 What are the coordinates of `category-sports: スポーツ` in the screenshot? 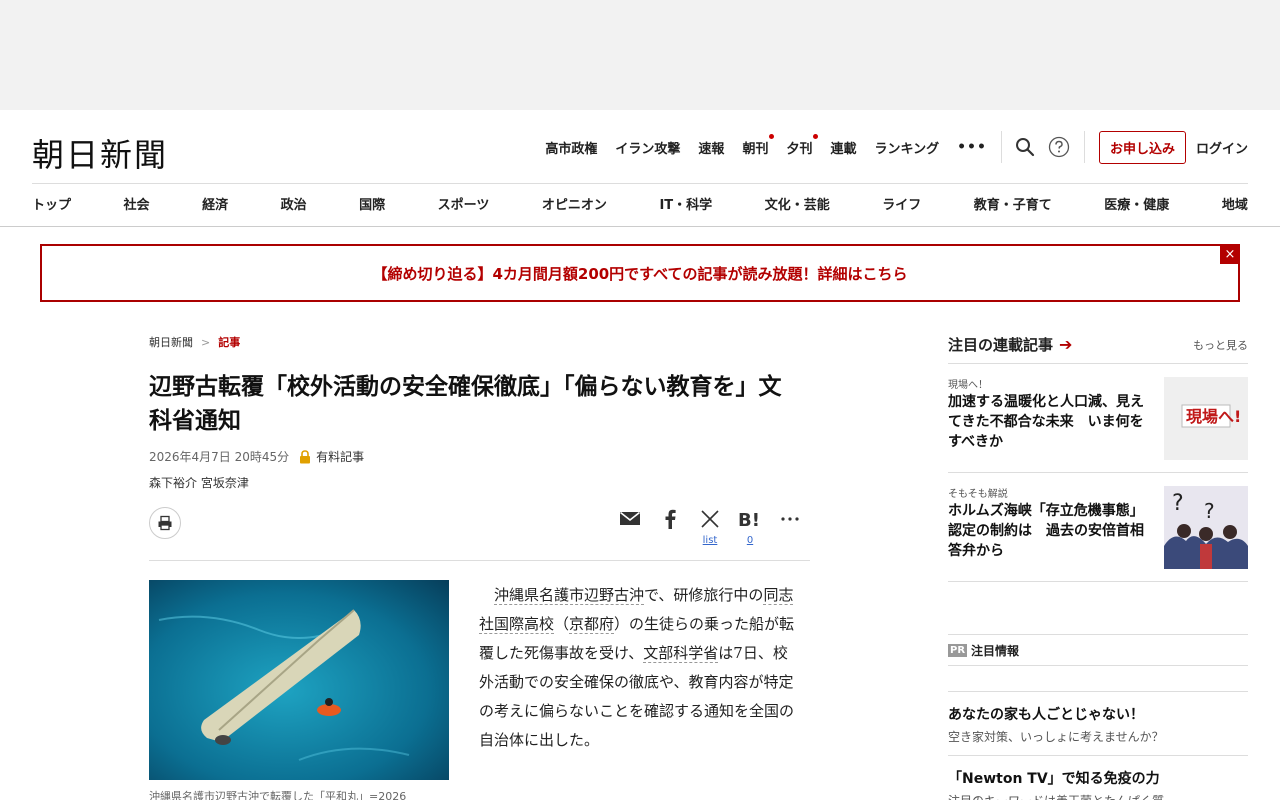 It's located at (464, 203).